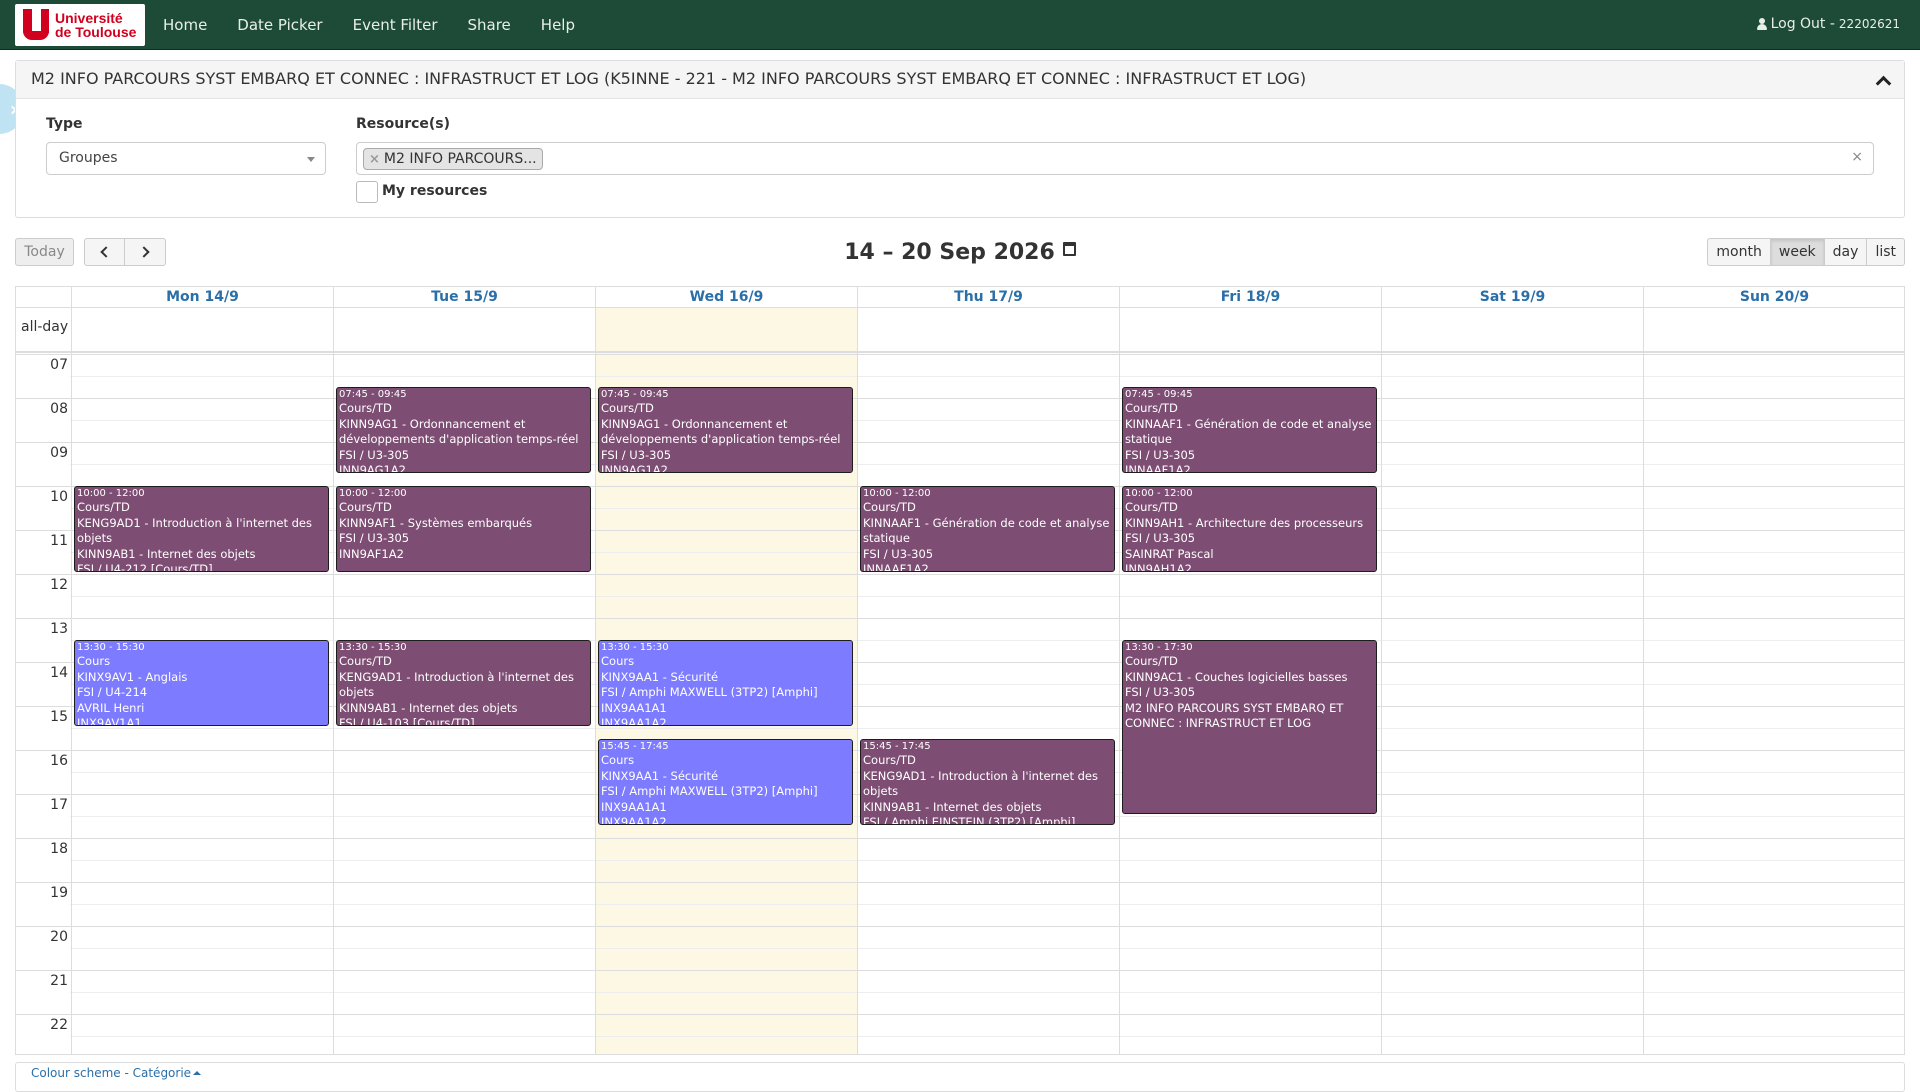  What do you see at coordinates (59, 453) in the screenshot?
I see `time-label: 09` at bounding box center [59, 453].